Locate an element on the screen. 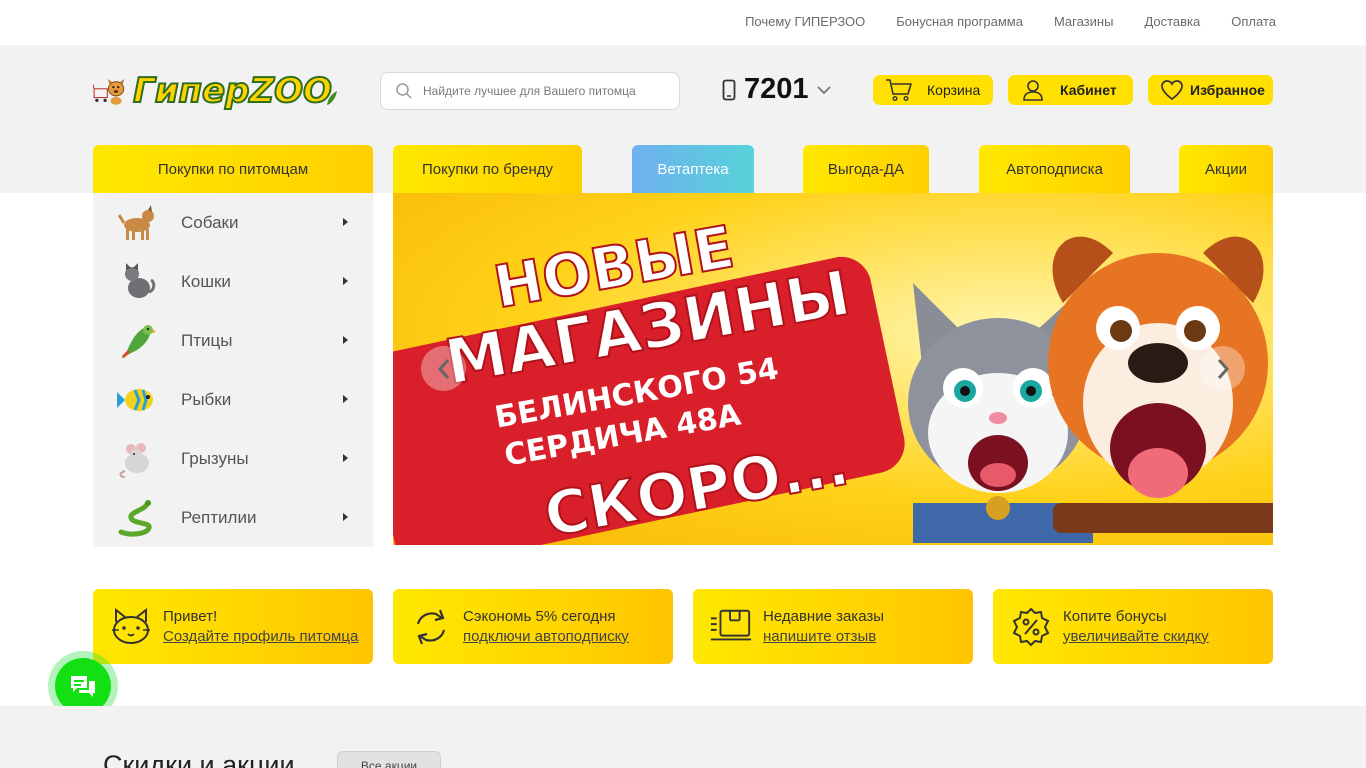 The image size is (1366, 768). cart-label: Корзина is located at coordinates (954, 90).